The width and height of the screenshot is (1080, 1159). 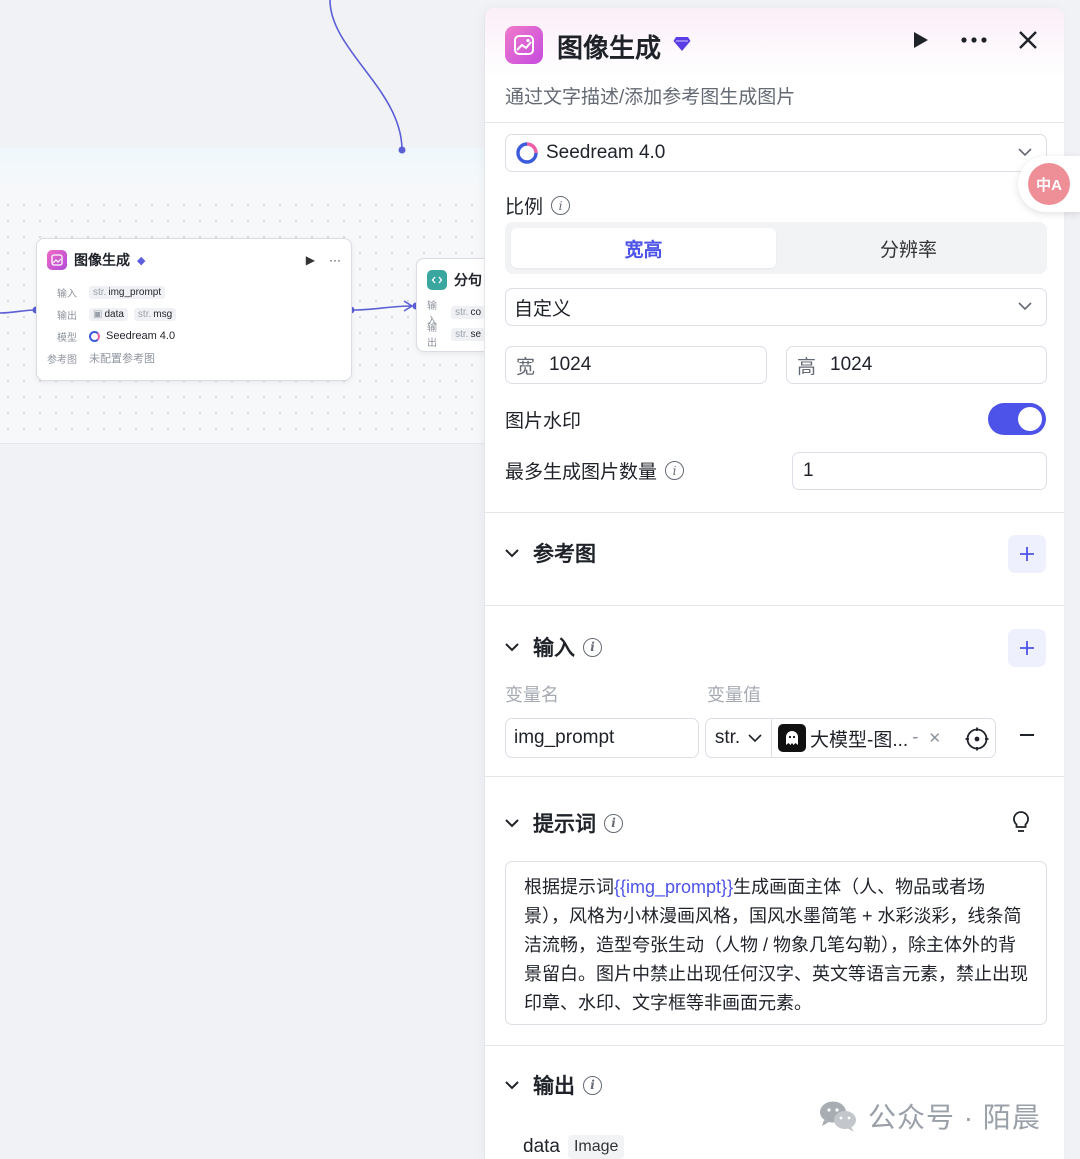 I want to click on output-row: data Image, so click(x=574, y=1147).